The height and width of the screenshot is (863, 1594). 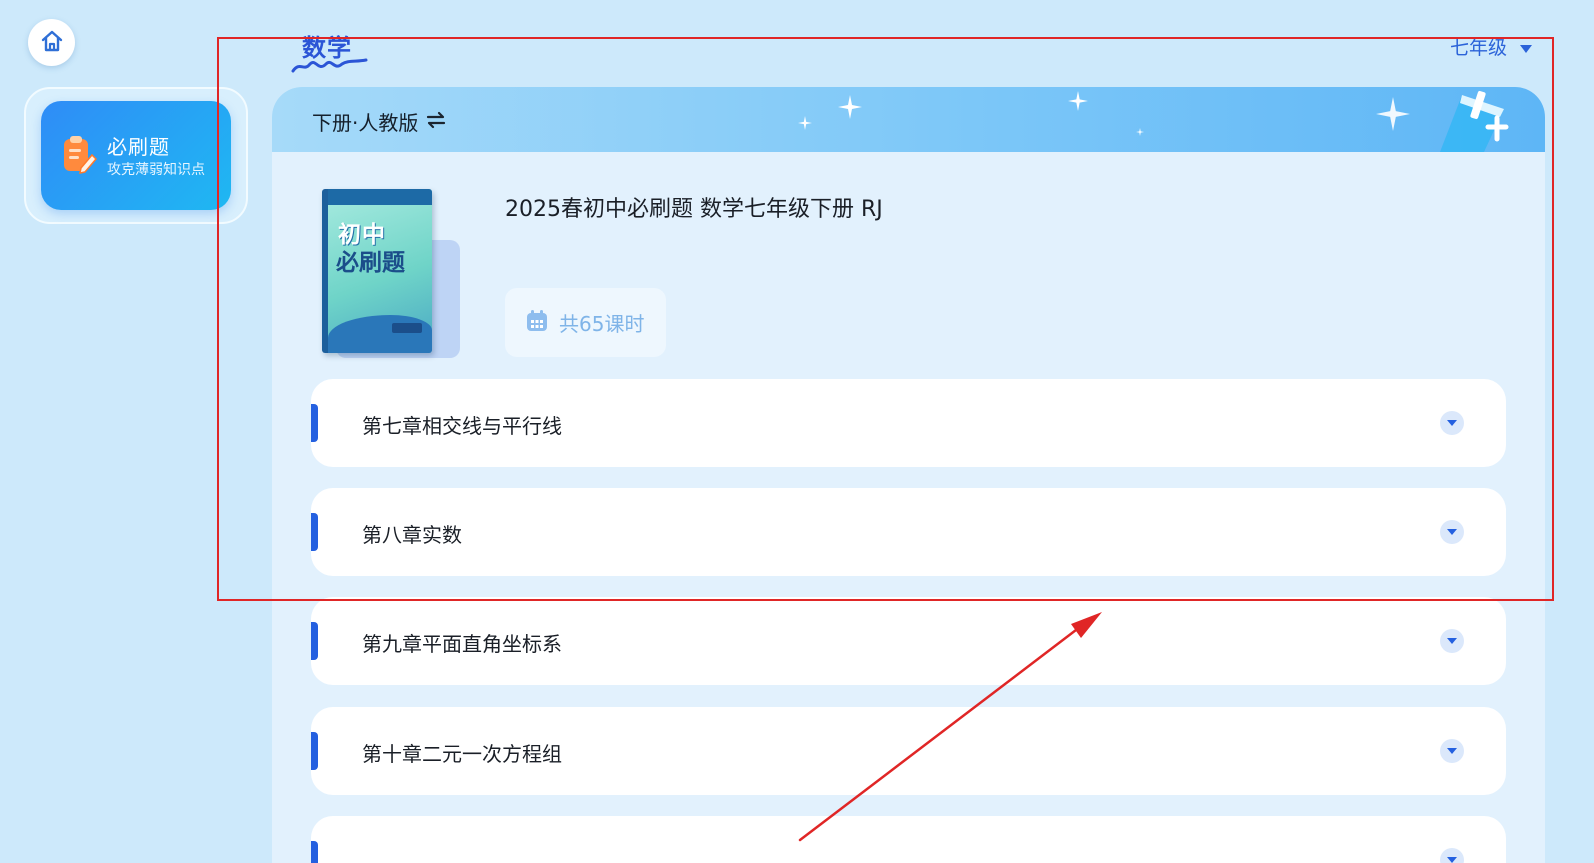 What do you see at coordinates (908, 532) in the screenshot?
I see `chapter-item: 第八章实数` at bounding box center [908, 532].